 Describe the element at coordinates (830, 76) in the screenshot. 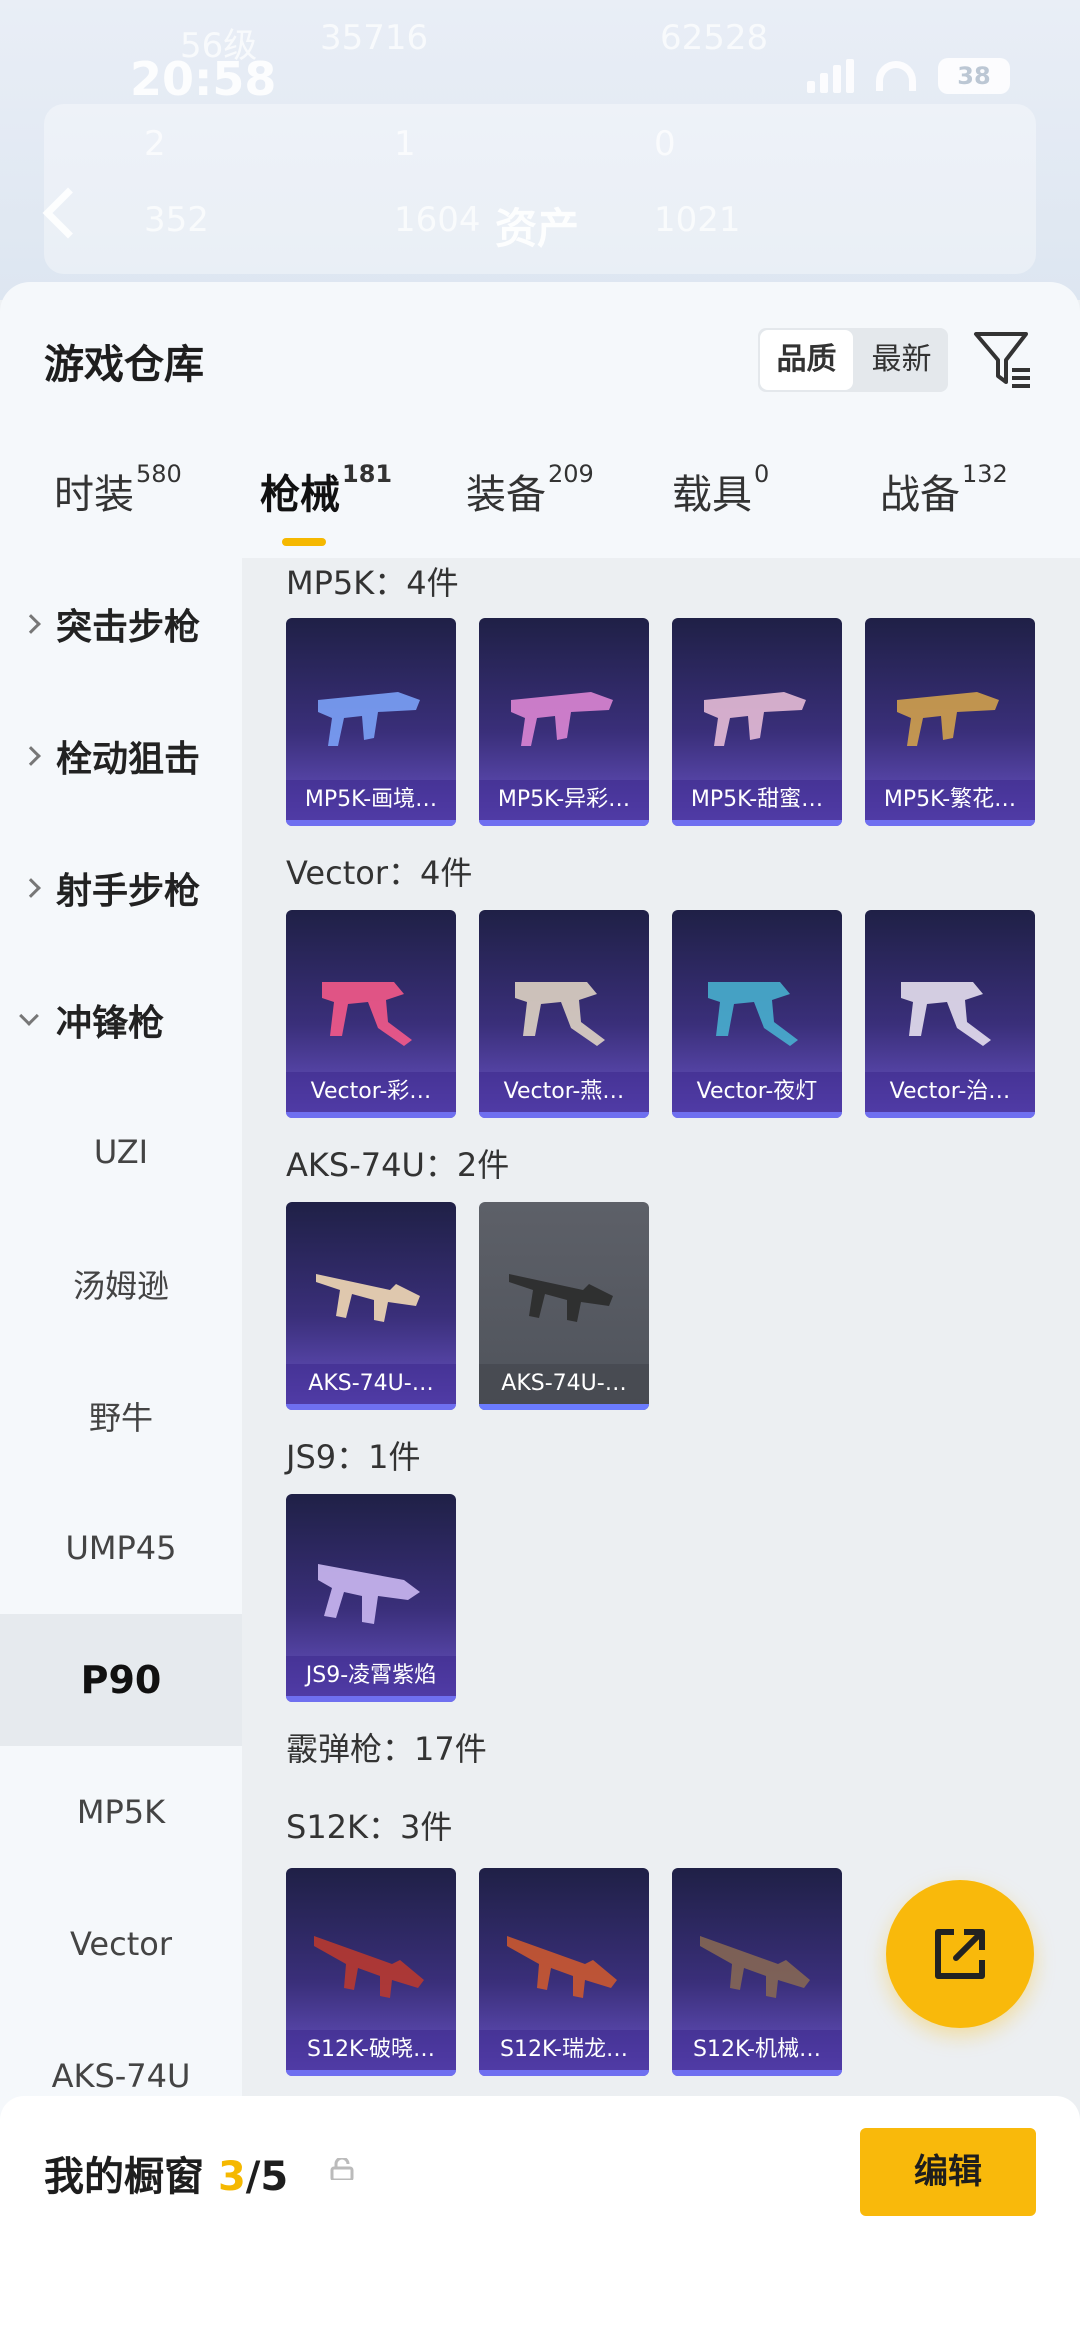

I see `signal-icon` at that location.